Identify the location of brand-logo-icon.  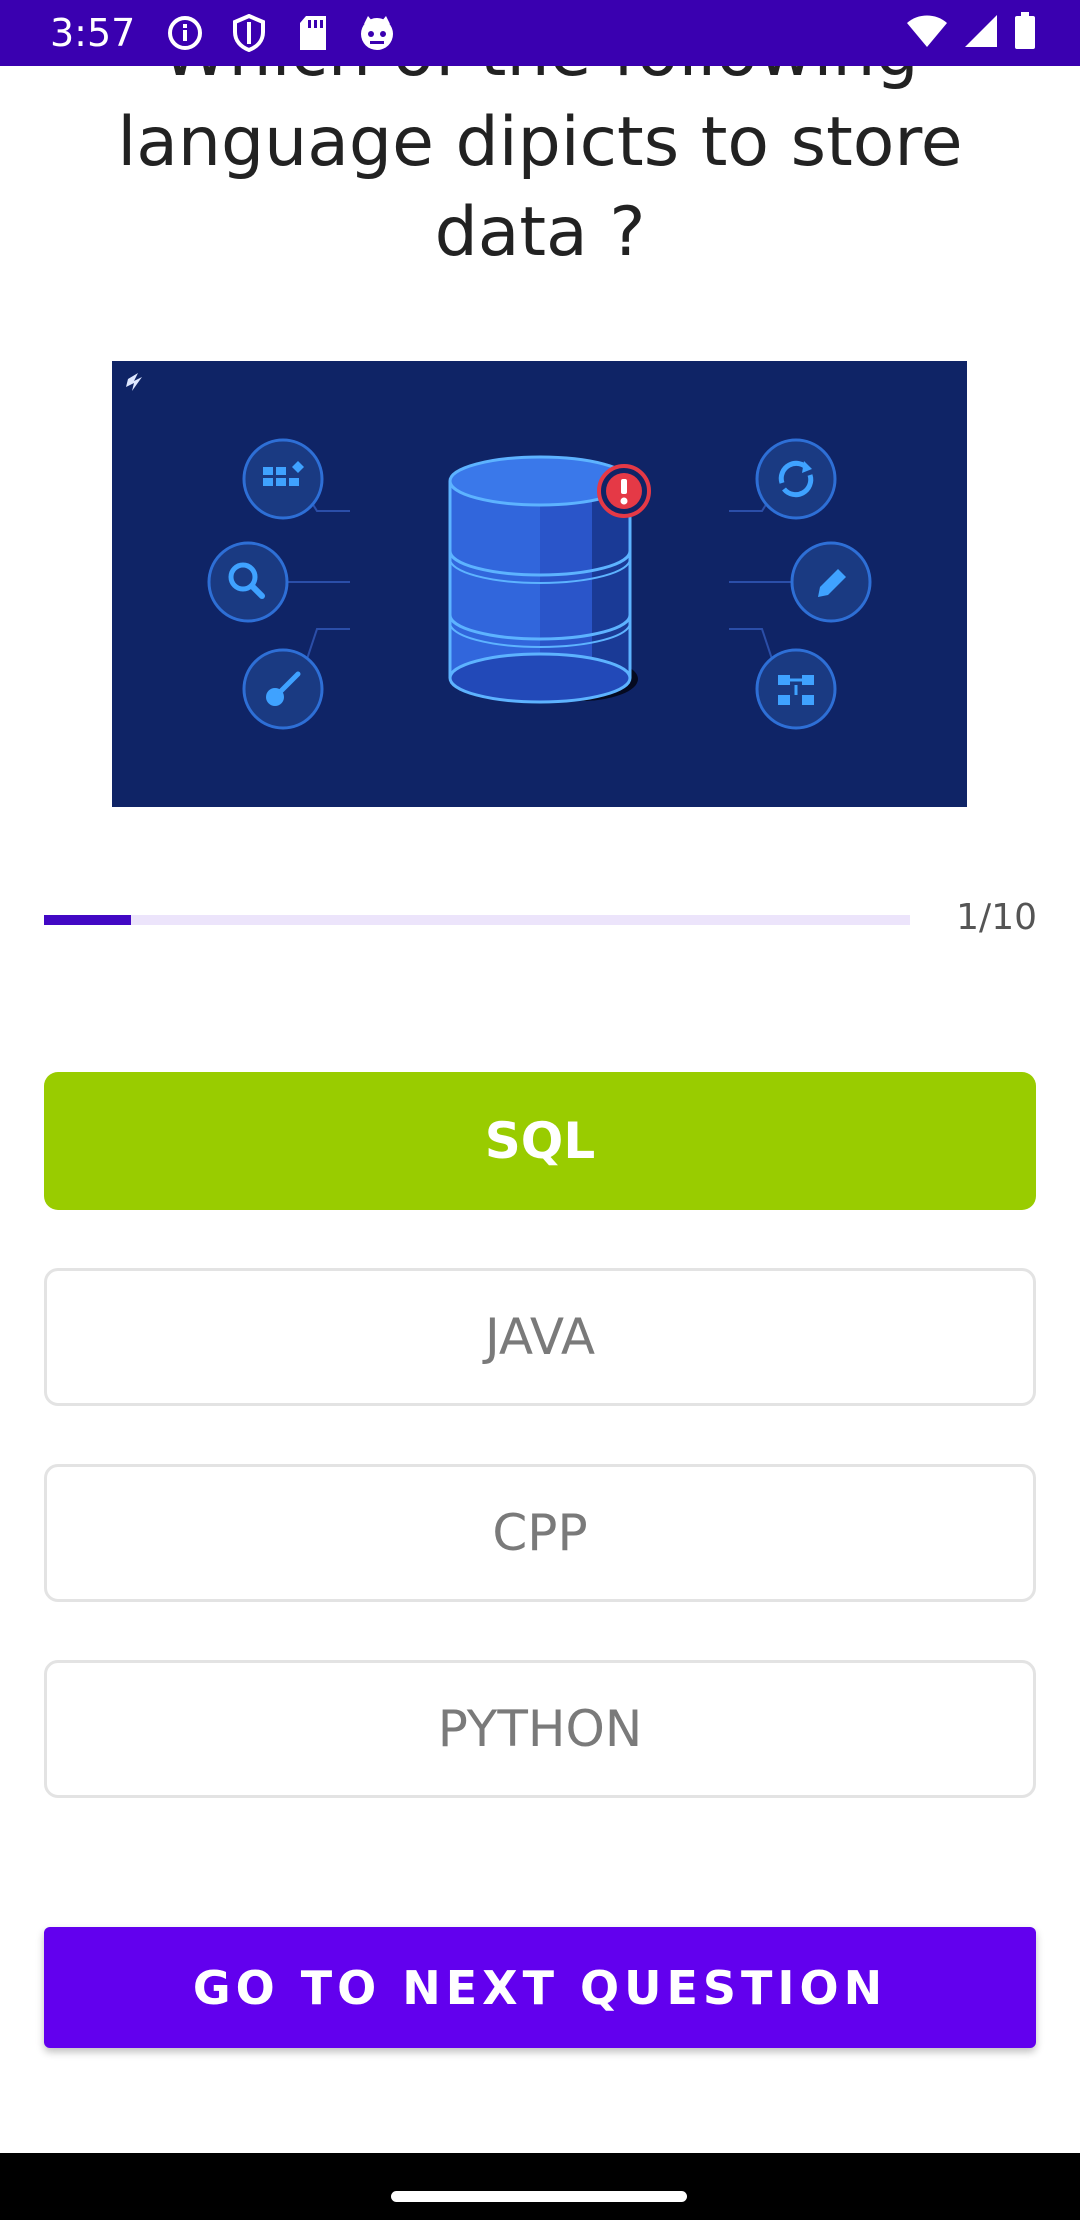
(134, 382).